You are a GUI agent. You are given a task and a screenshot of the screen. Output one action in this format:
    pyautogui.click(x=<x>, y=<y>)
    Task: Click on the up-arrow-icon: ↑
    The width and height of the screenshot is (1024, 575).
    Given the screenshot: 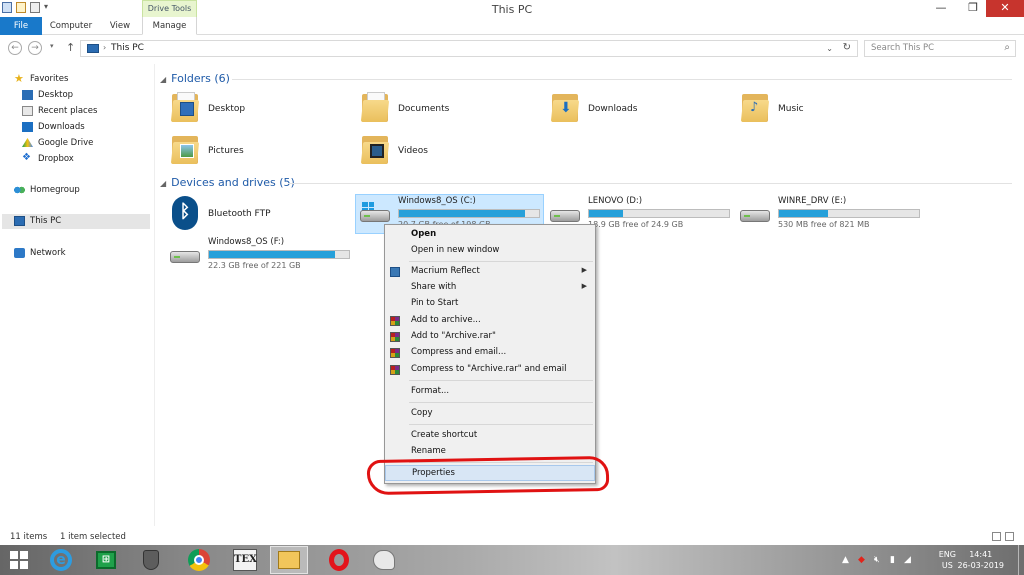 What is the action you would take?
    pyautogui.click(x=70, y=47)
    